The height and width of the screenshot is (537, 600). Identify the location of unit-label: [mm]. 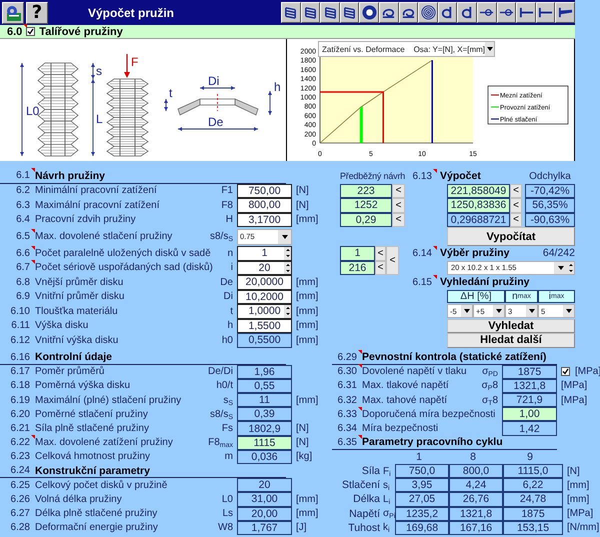
(307, 220).